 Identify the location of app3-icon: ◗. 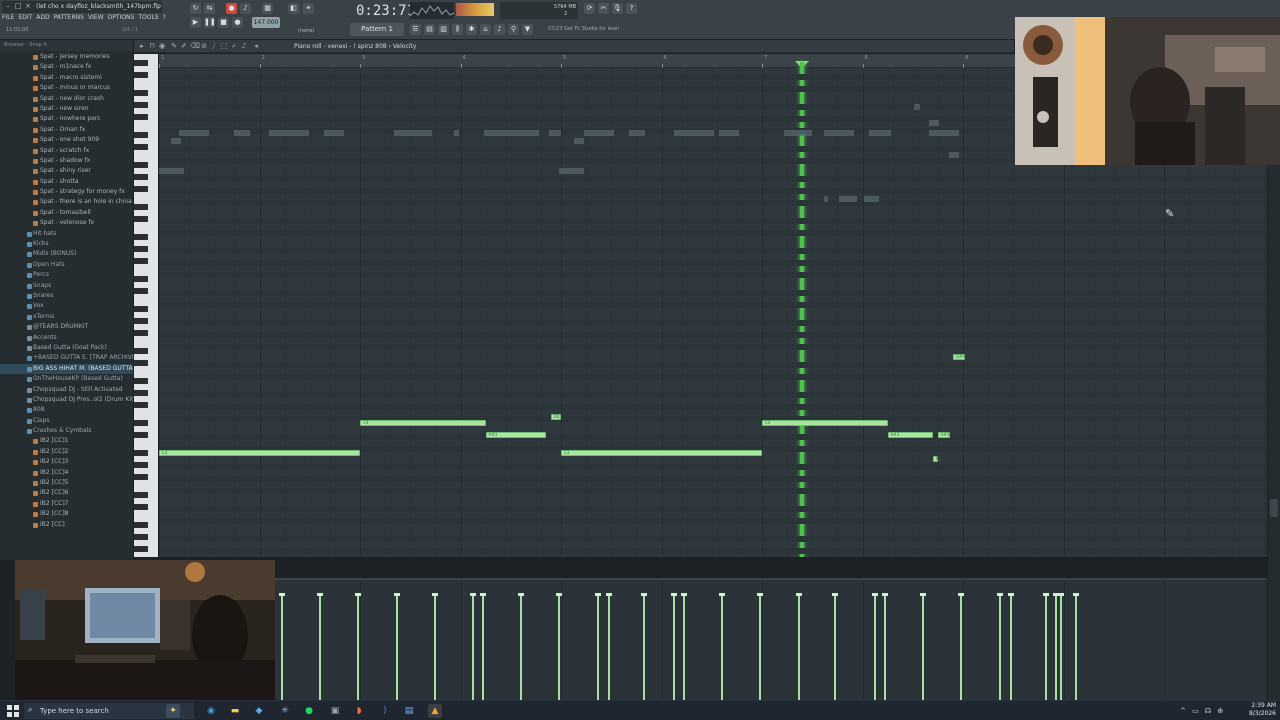
(359, 711).